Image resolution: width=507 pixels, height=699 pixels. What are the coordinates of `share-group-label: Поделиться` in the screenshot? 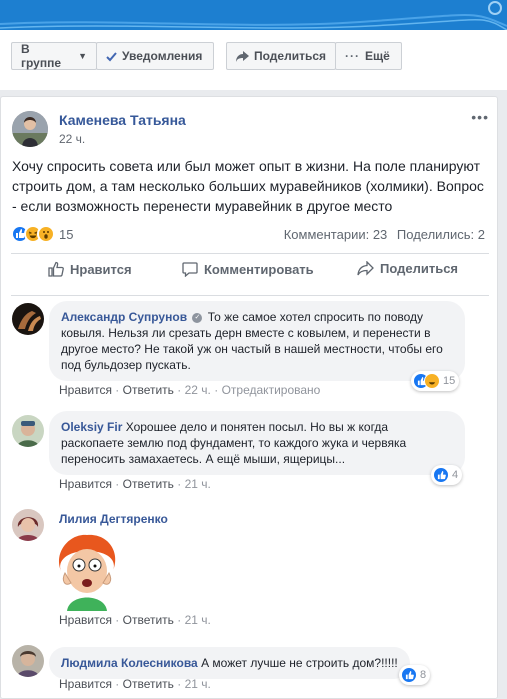 It's located at (290, 56).